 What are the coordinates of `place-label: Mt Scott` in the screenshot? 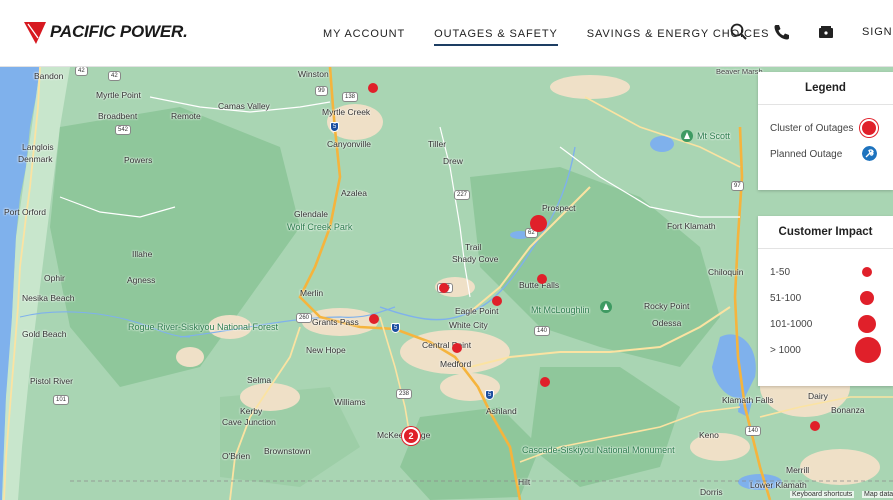 It's located at (714, 136).